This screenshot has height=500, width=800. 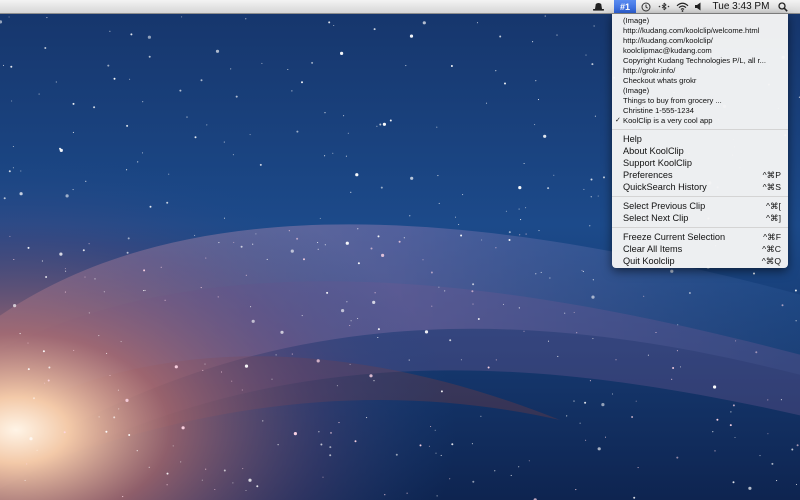 I want to click on spotlight-icon, so click(x=783, y=6).